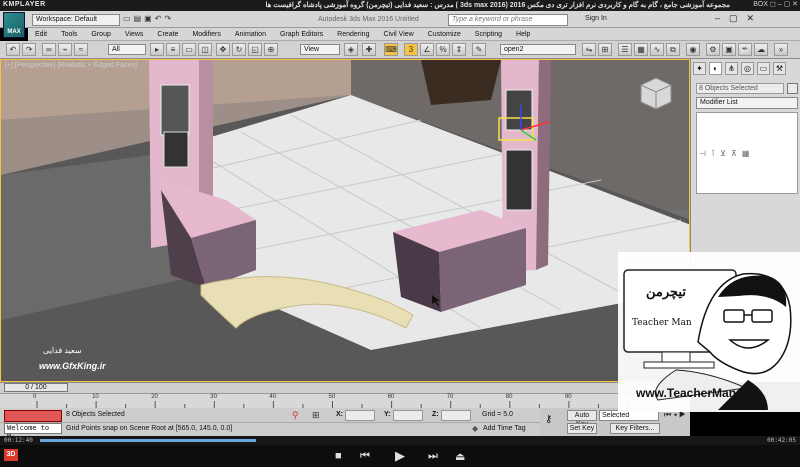 Image resolution: width=800 pixels, height=467 pixels. Describe the element at coordinates (443, 49) in the screenshot. I see `percent-snap-icon: %` at that location.